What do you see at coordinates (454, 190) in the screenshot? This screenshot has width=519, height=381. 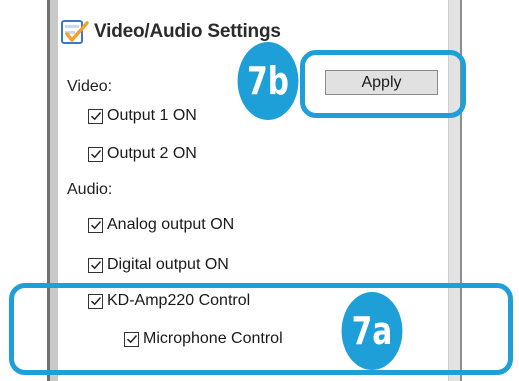 I see `scrollbar-track` at bounding box center [454, 190].